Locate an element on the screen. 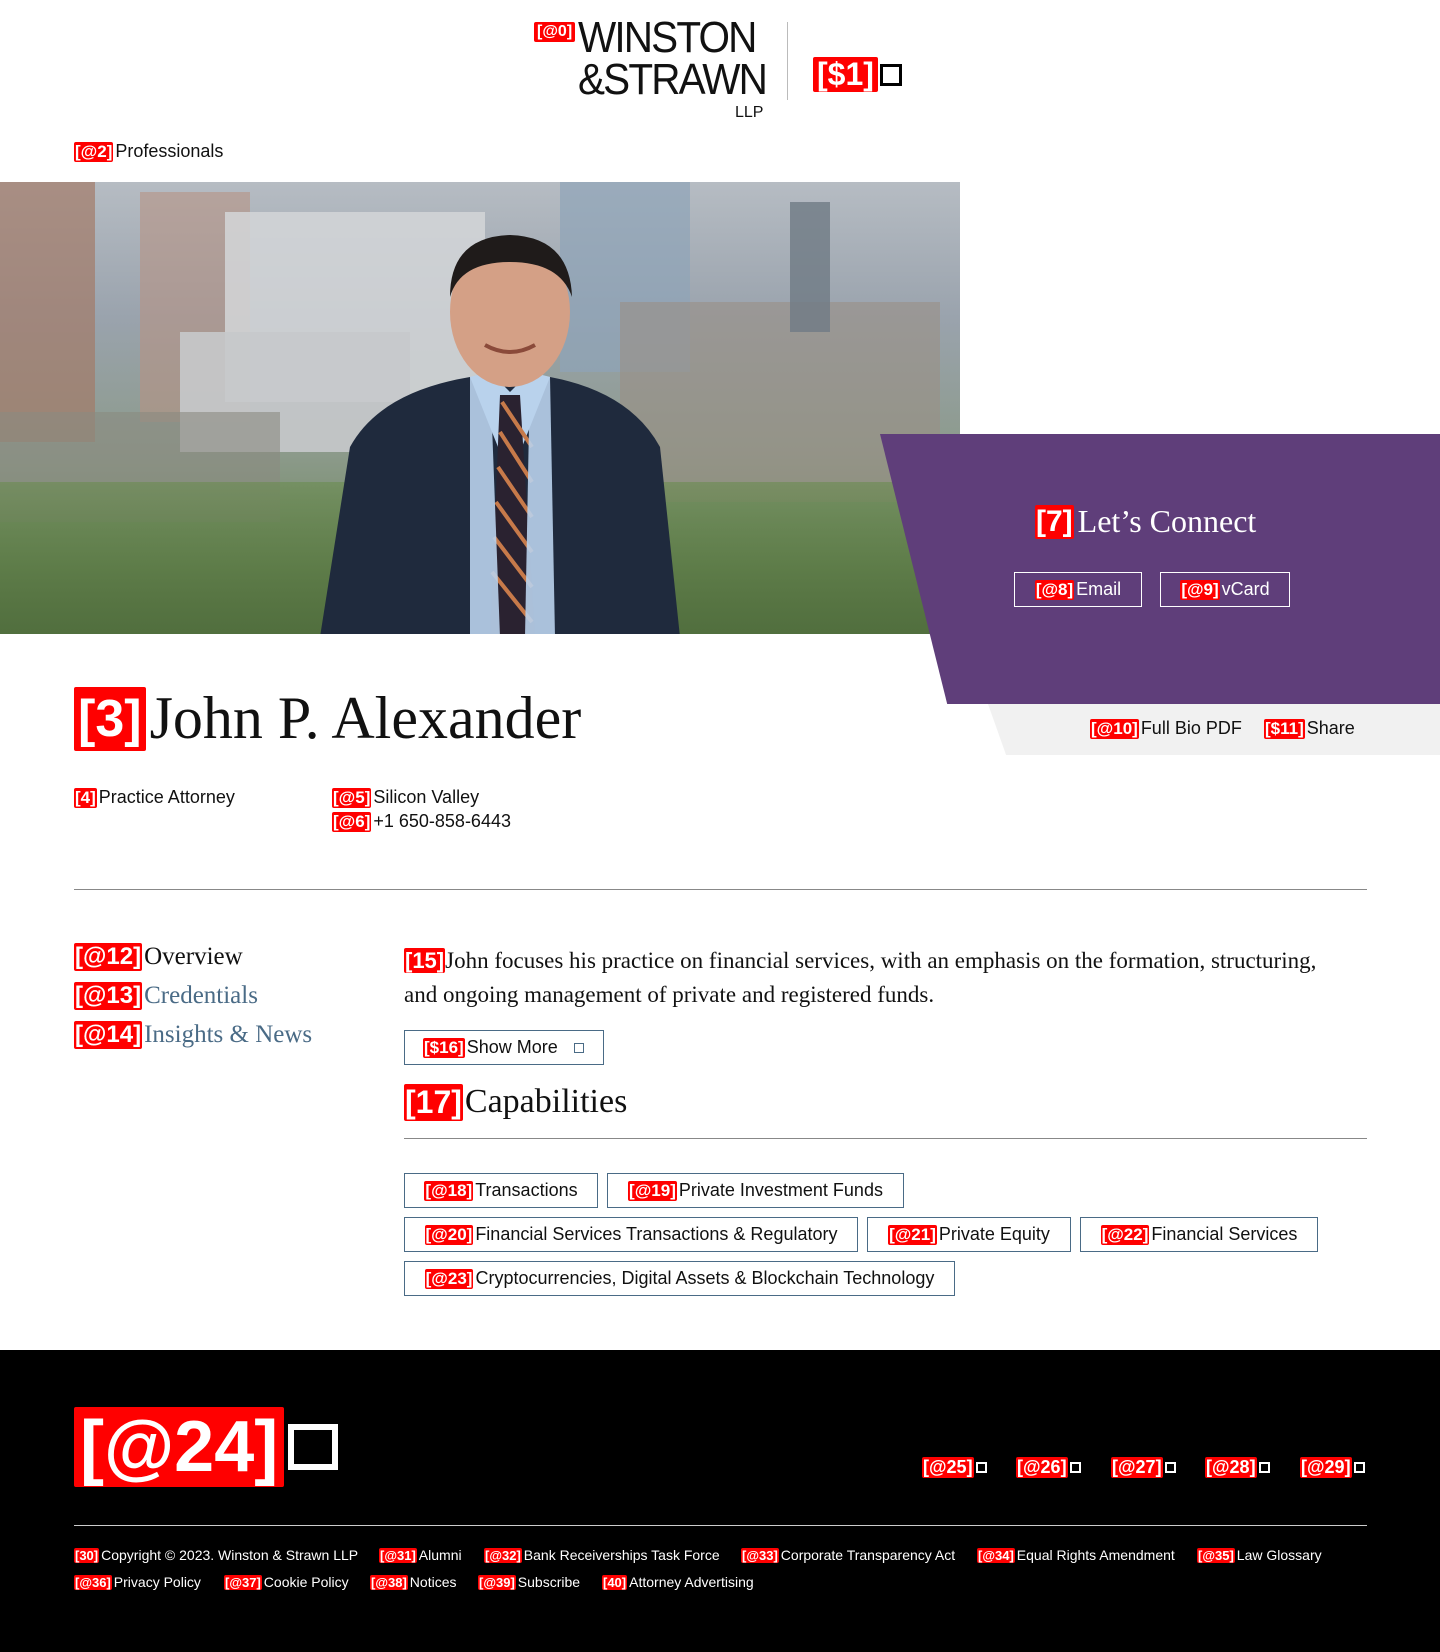 This screenshot has height=1652, width=1440. logo-line-1: WINSTON is located at coordinates (667, 37).